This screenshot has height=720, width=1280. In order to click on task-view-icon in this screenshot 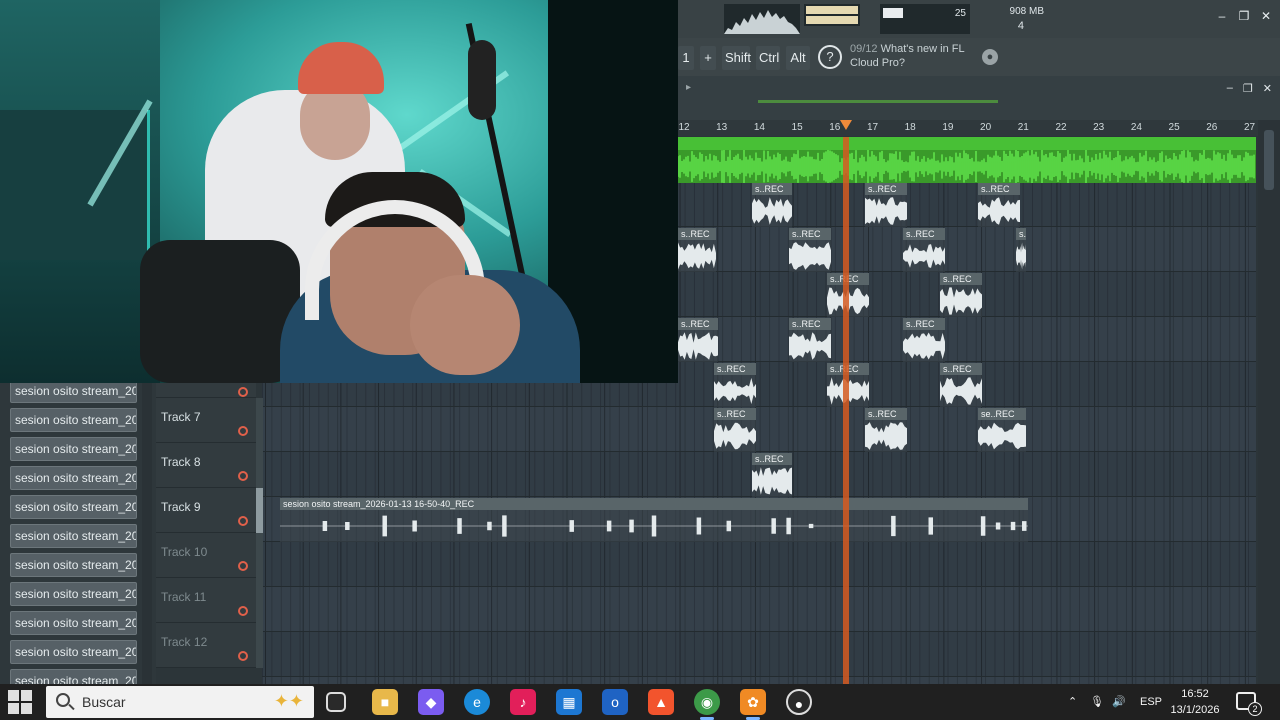, I will do `click(336, 702)`.